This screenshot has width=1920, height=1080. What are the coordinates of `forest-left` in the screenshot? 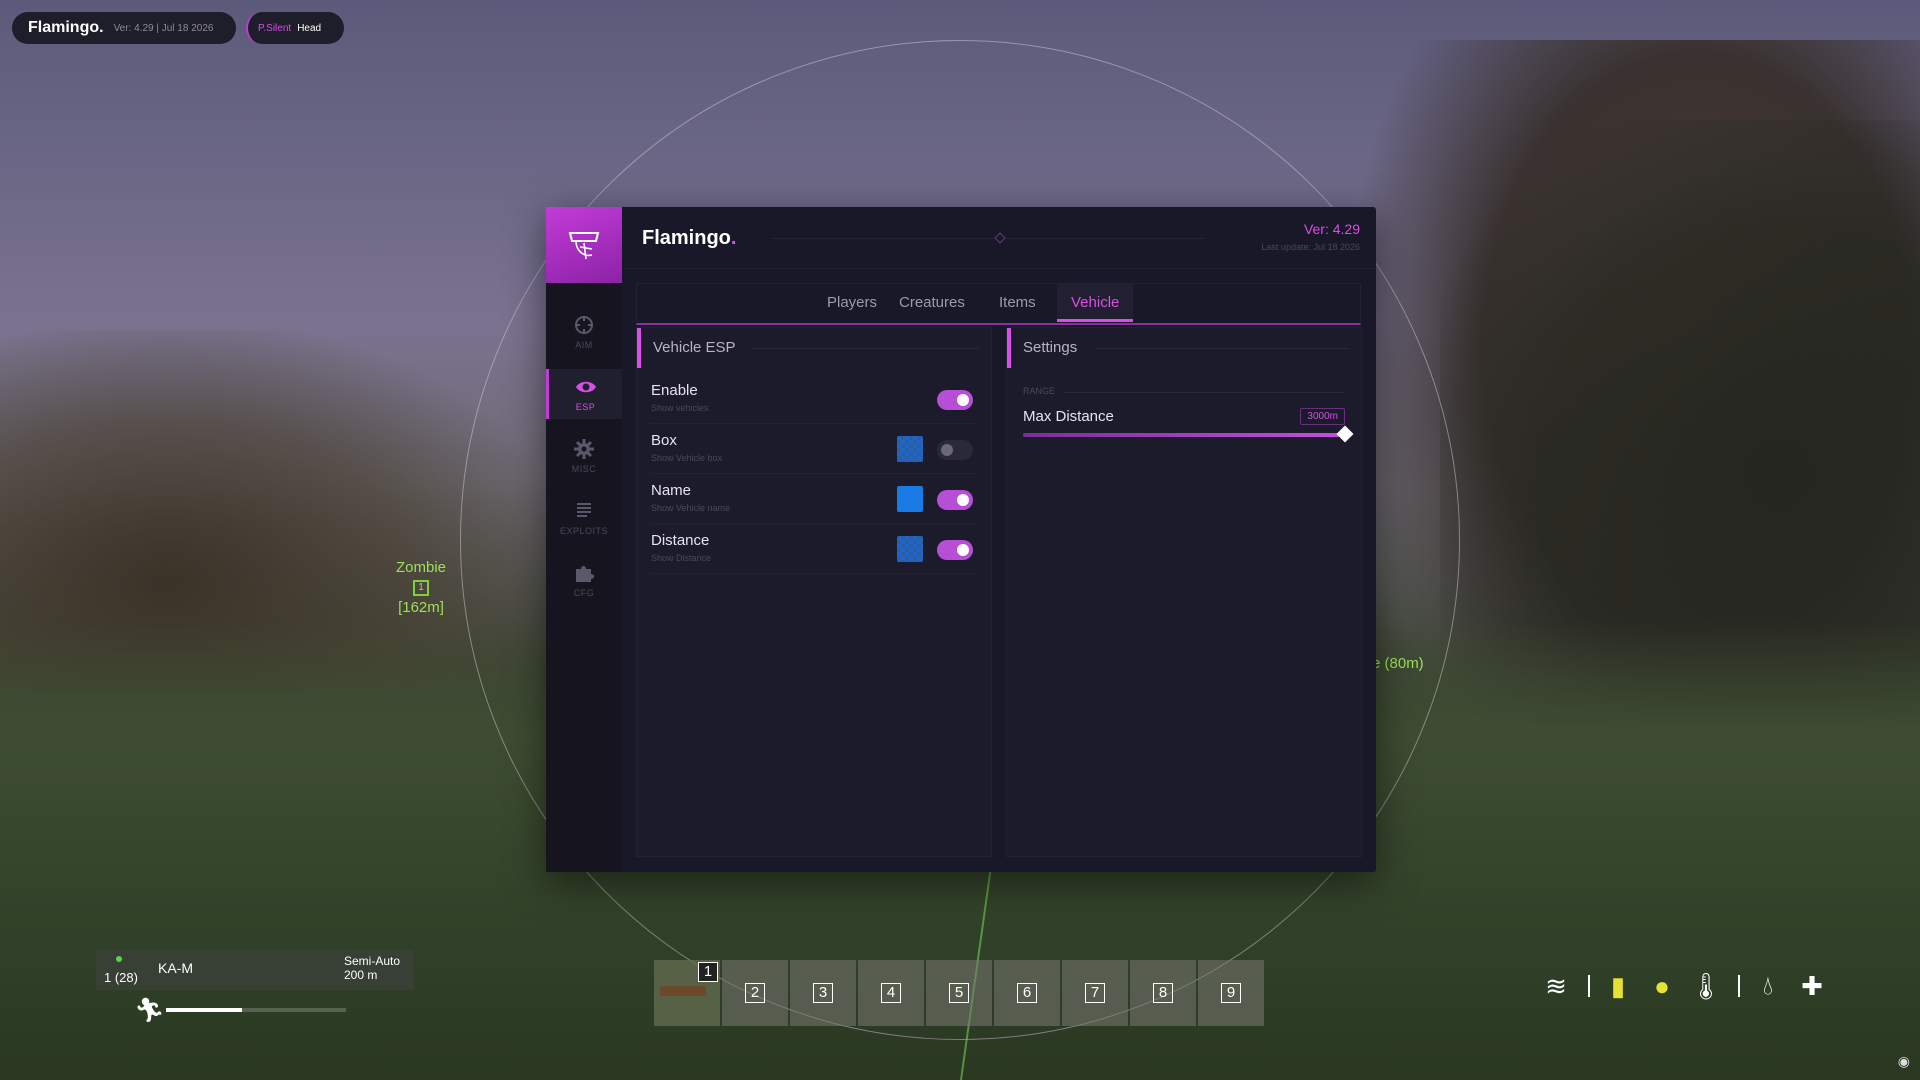 It's located at (280, 510).